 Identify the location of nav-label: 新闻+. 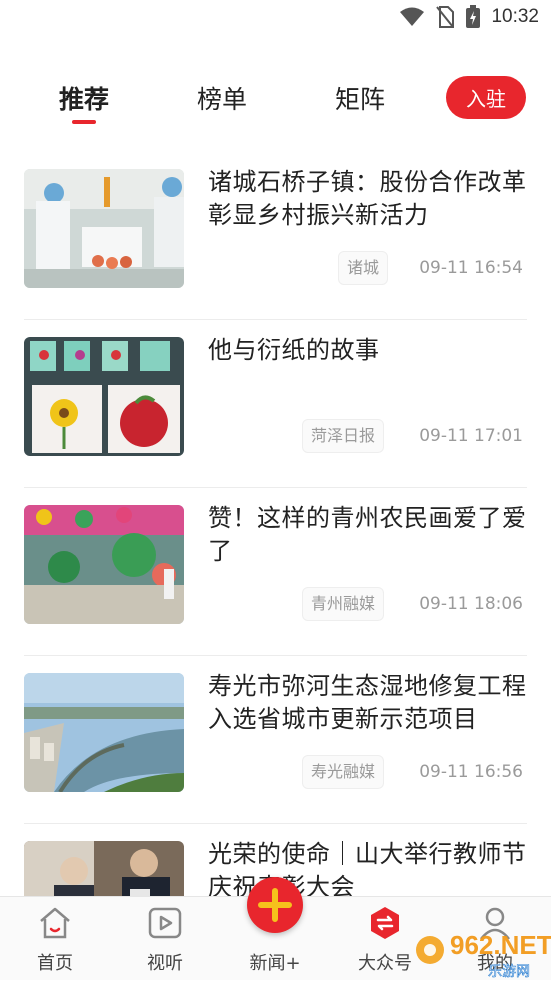
(275, 963).